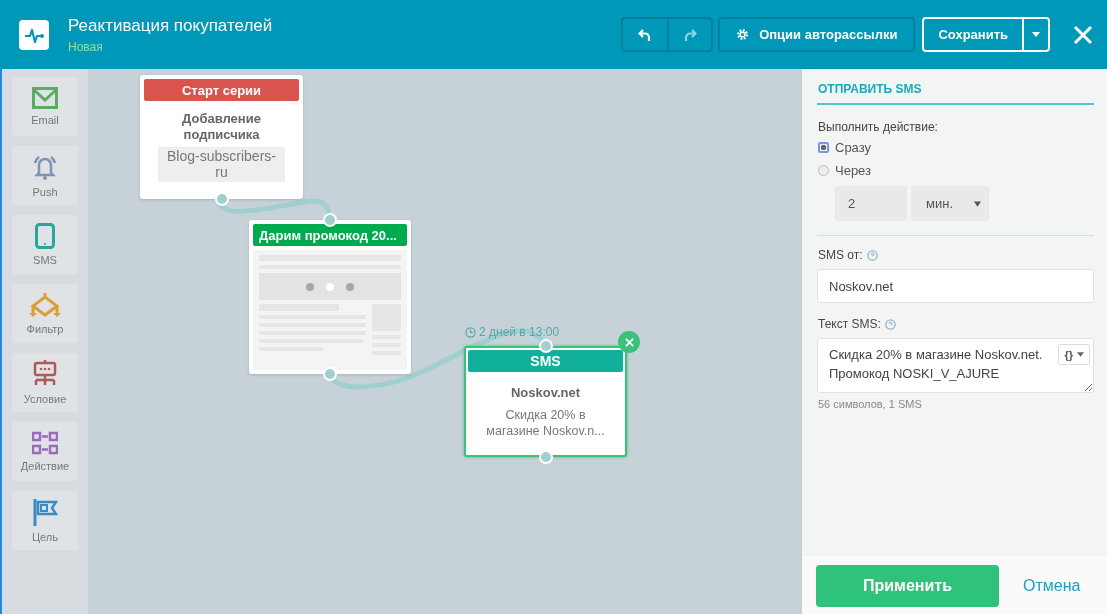 The width and height of the screenshot is (1107, 614). I want to click on delay-text: 2 дней в 13:00, so click(519, 332).